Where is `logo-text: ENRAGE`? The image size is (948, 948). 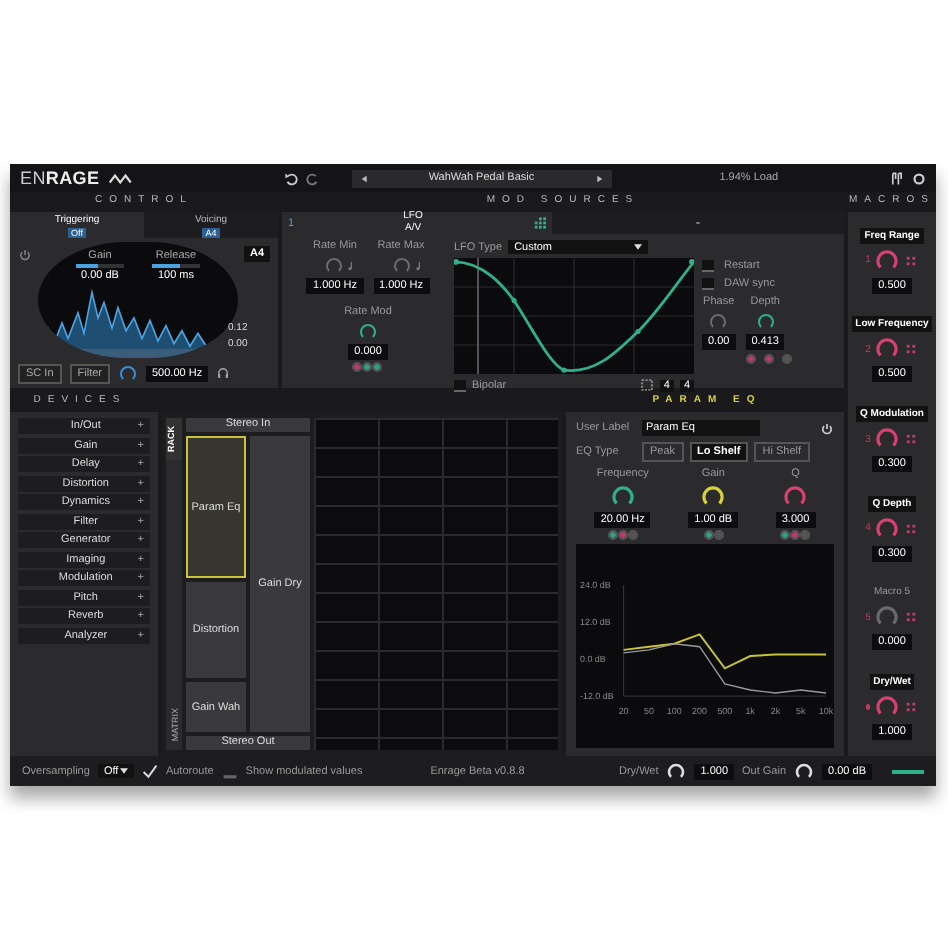
logo-text: ENRAGE is located at coordinates (60, 178).